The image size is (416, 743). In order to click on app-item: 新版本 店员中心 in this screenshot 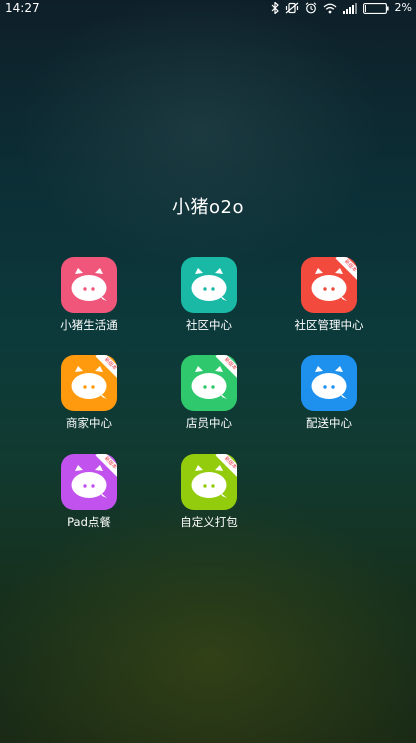, I will do `click(209, 400)`.